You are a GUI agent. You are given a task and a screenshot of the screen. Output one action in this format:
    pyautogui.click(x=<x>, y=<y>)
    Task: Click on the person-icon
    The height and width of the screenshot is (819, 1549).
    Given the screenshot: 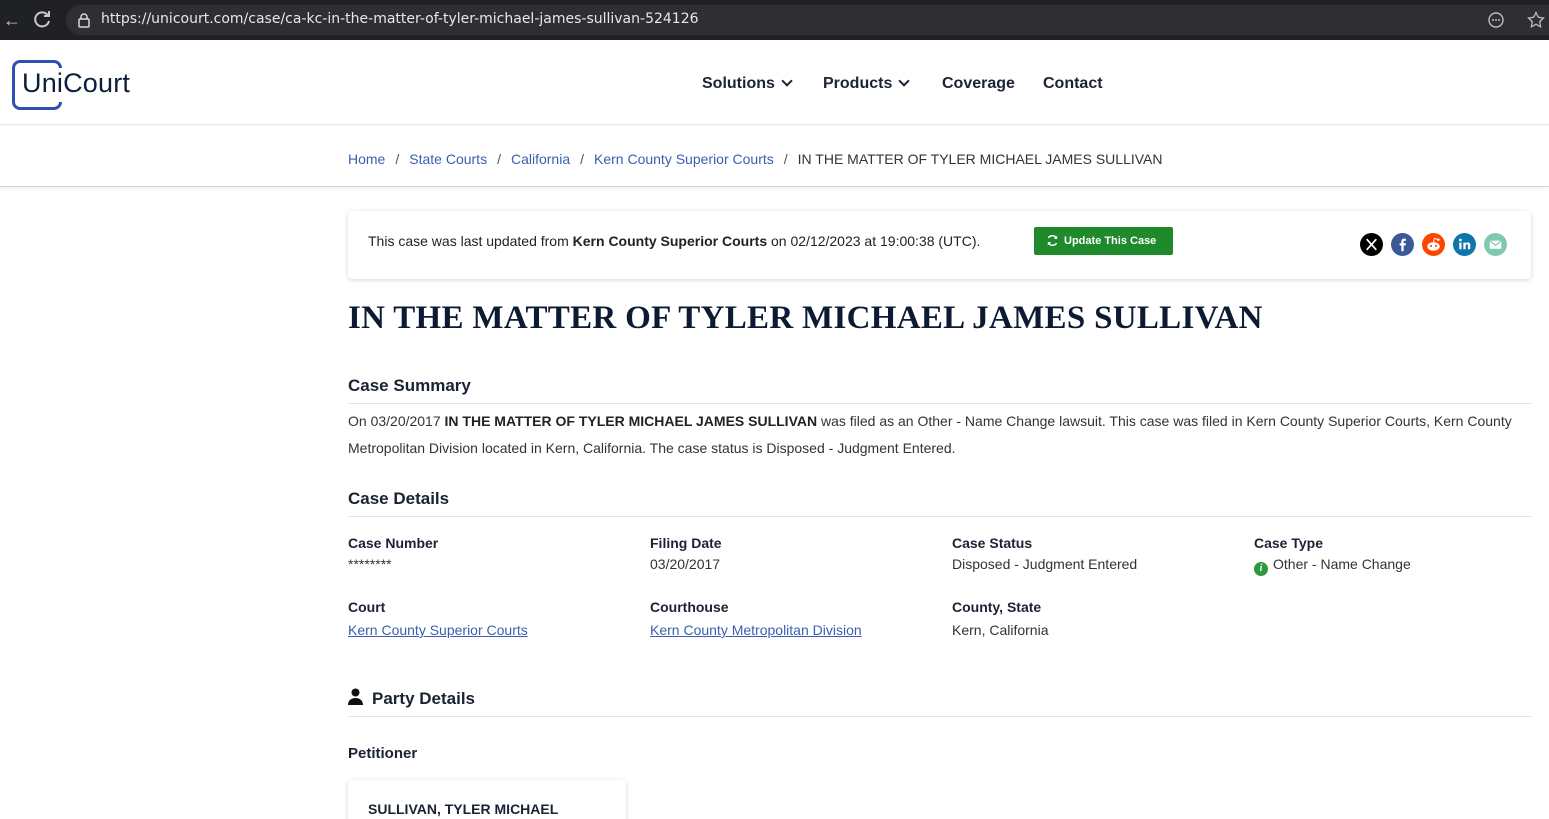 What is the action you would take?
    pyautogui.click(x=355, y=696)
    